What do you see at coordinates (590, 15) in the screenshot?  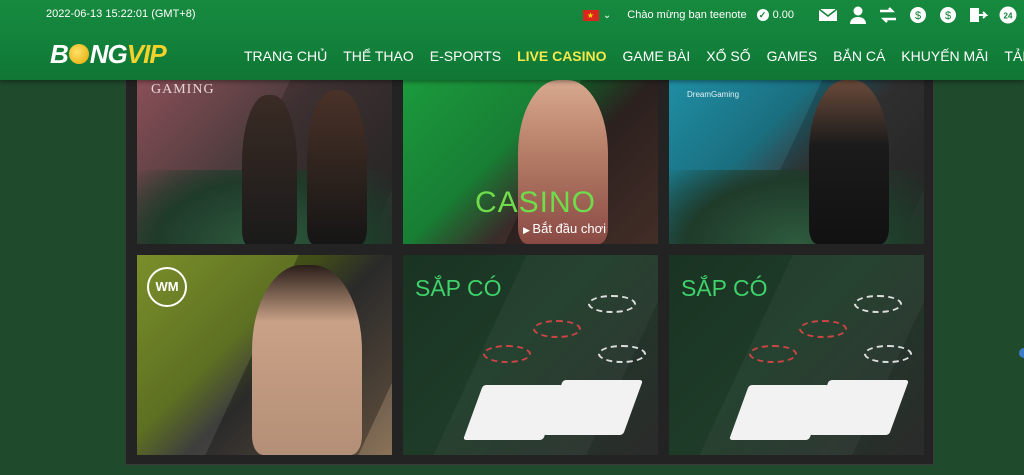 I see `vietnam-flag-icon` at bounding box center [590, 15].